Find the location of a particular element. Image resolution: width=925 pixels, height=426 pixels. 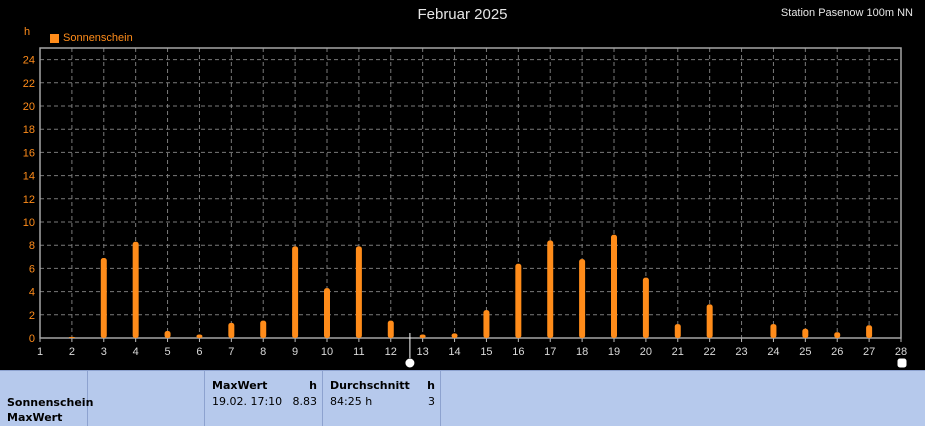

avg-value: 3 is located at coordinates (431, 401).